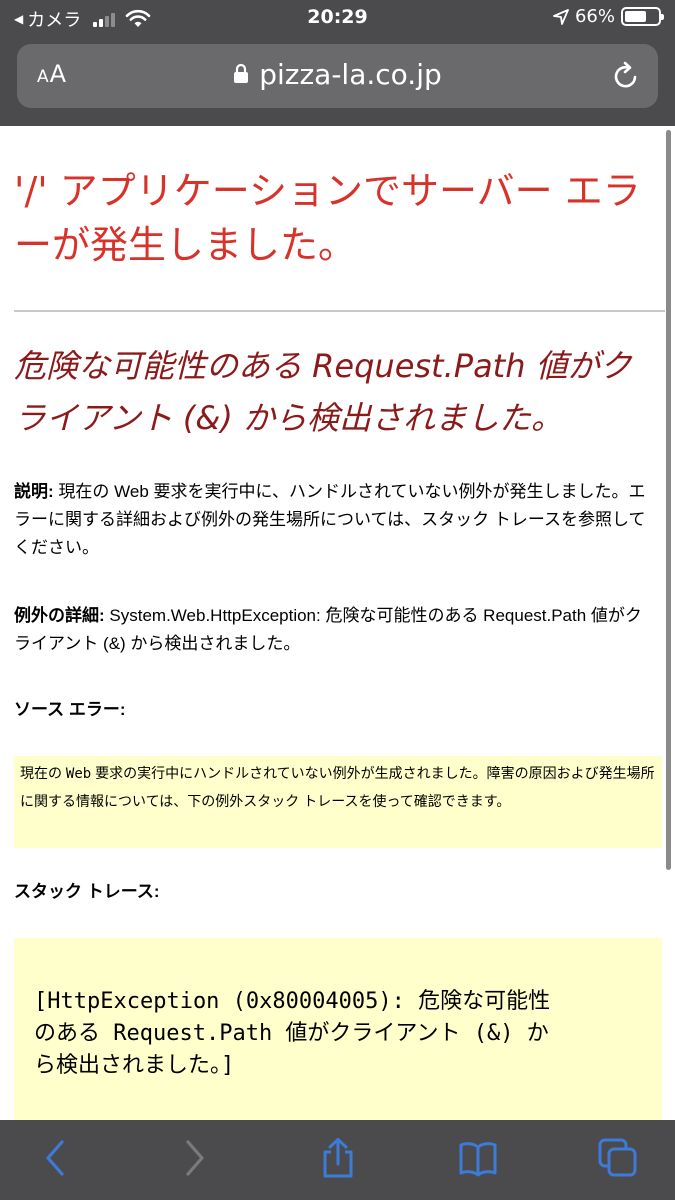 This screenshot has width=675, height=1200. Describe the element at coordinates (56, 1158) in the screenshot. I see `back-icon` at that location.